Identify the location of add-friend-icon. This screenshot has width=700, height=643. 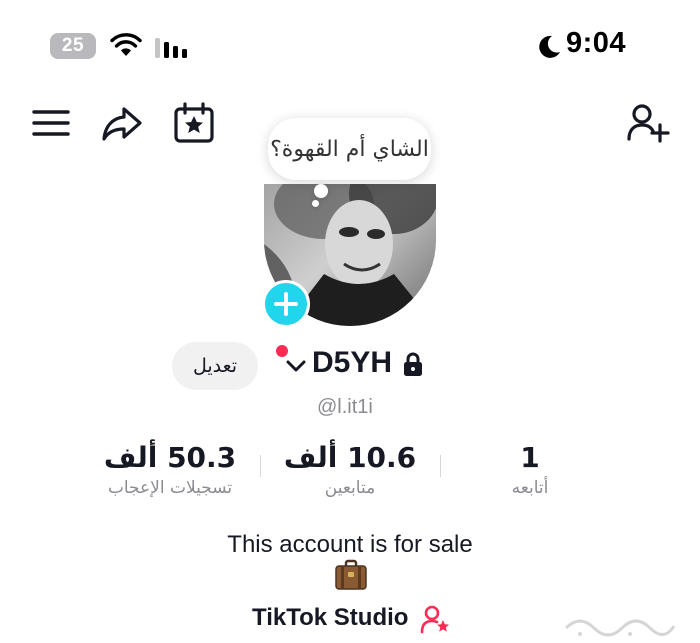
(648, 123).